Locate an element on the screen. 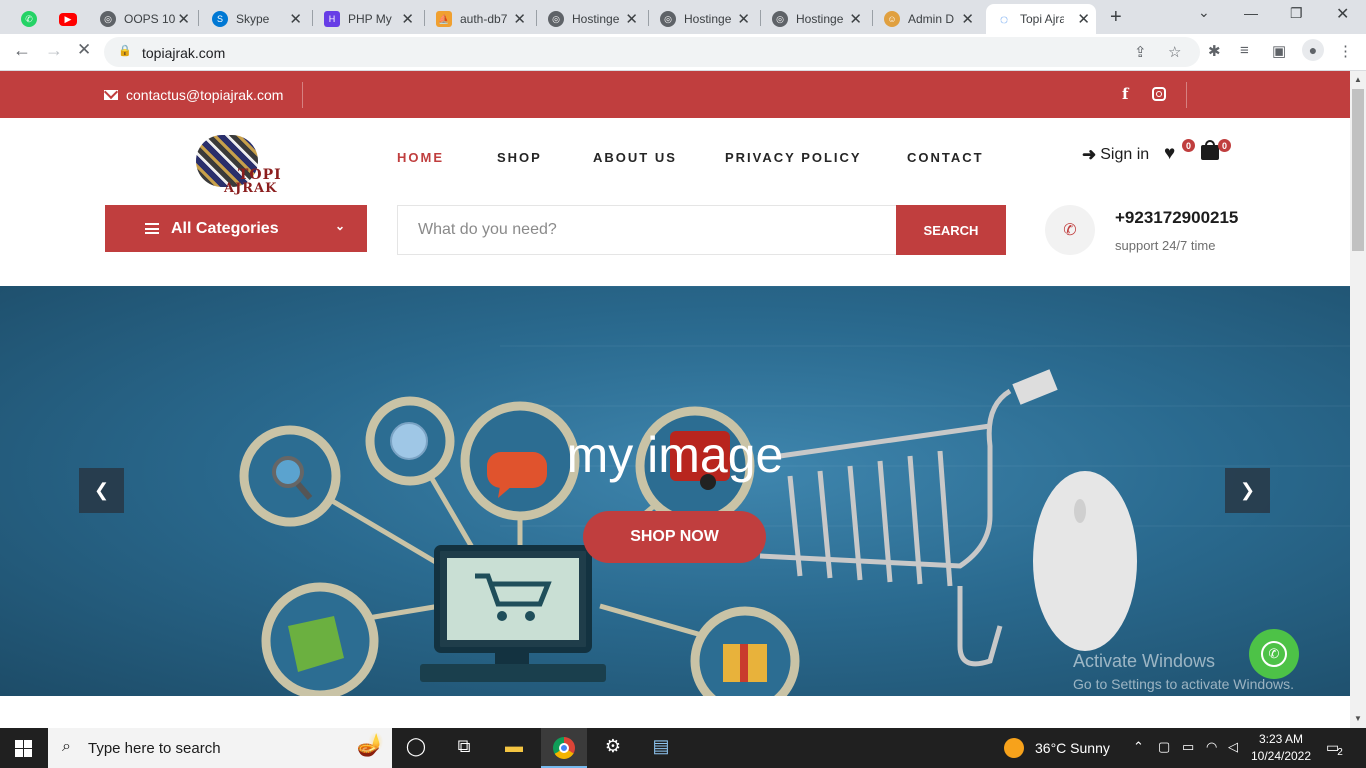 This screenshot has width=1366, height=768. tab-auth-db: ⛵ auth-db7 ✕ is located at coordinates (480, 19).